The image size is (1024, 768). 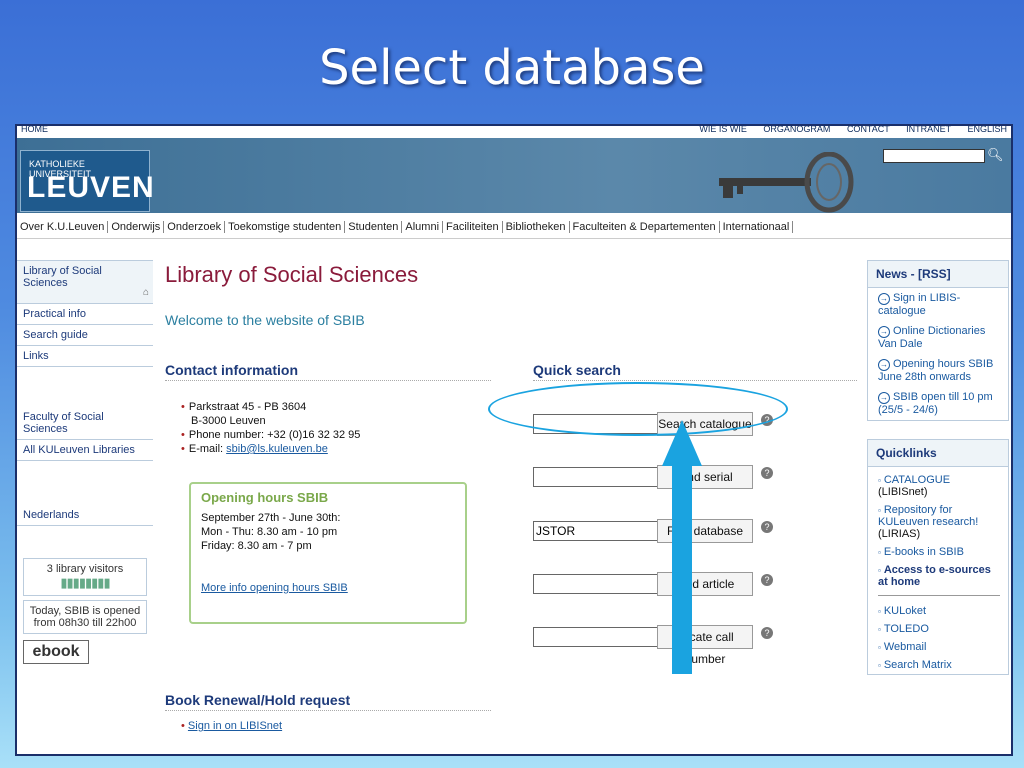 I want to click on opening-hours-title: Opening hours SBIB, so click(x=265, y=497).